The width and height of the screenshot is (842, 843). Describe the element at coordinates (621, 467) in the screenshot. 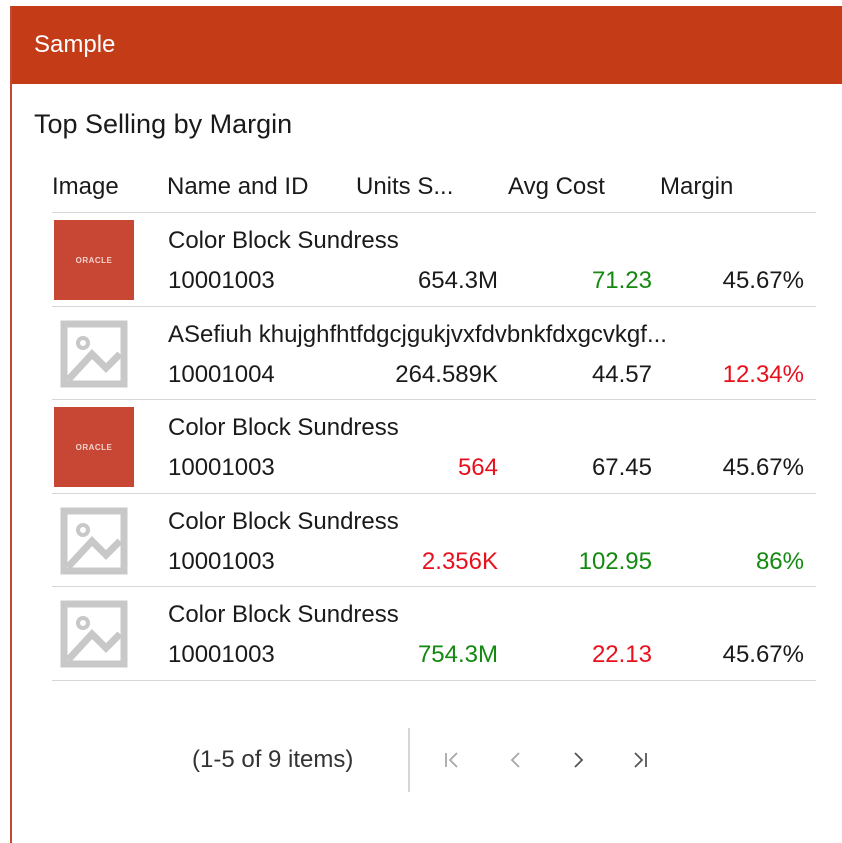

I see `avg-cost: 67.45` at that location.